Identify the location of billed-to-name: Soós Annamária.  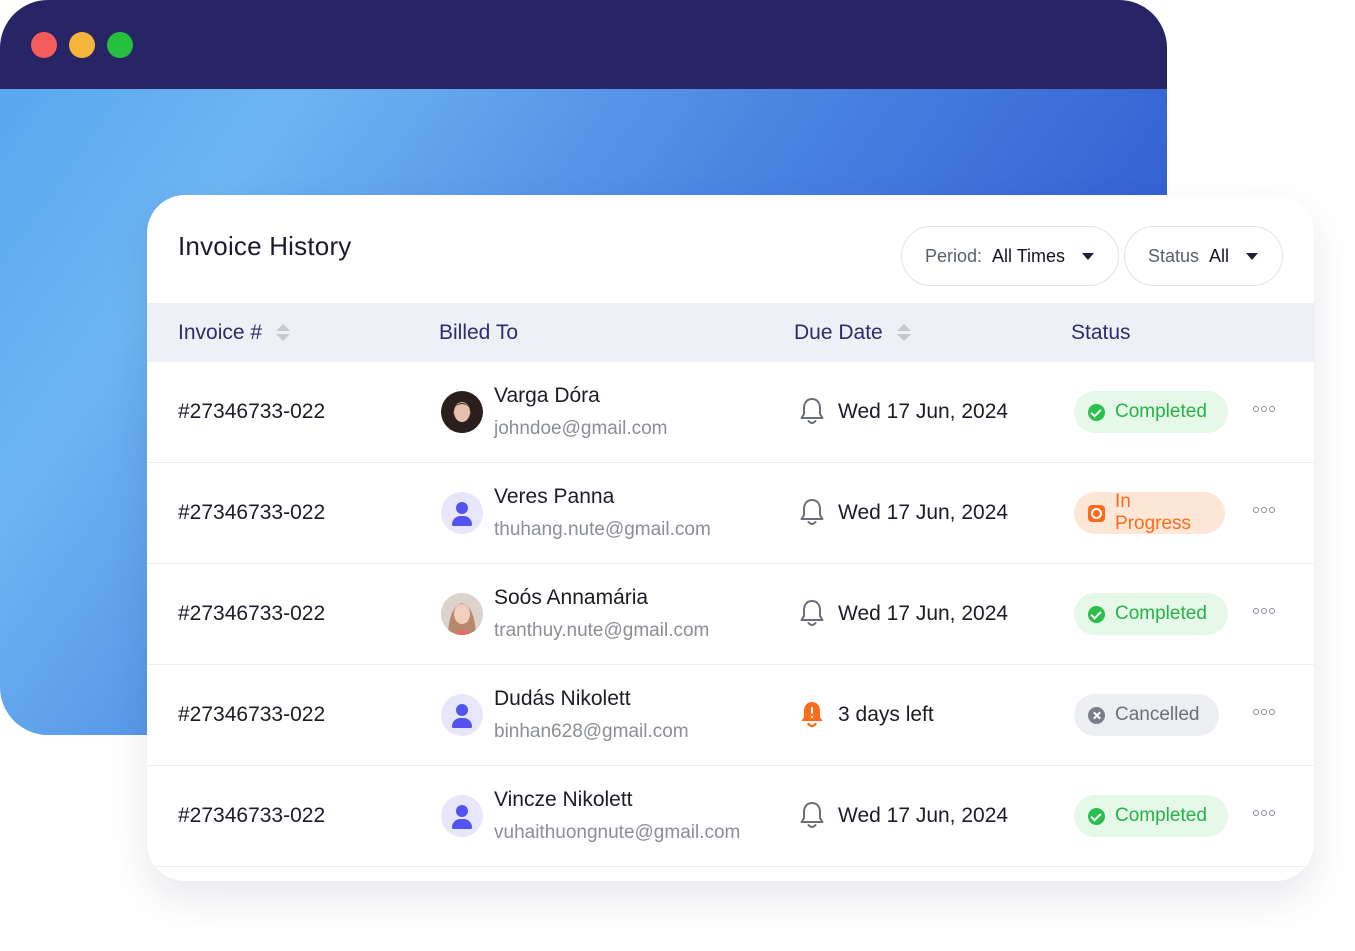
(571, 597).